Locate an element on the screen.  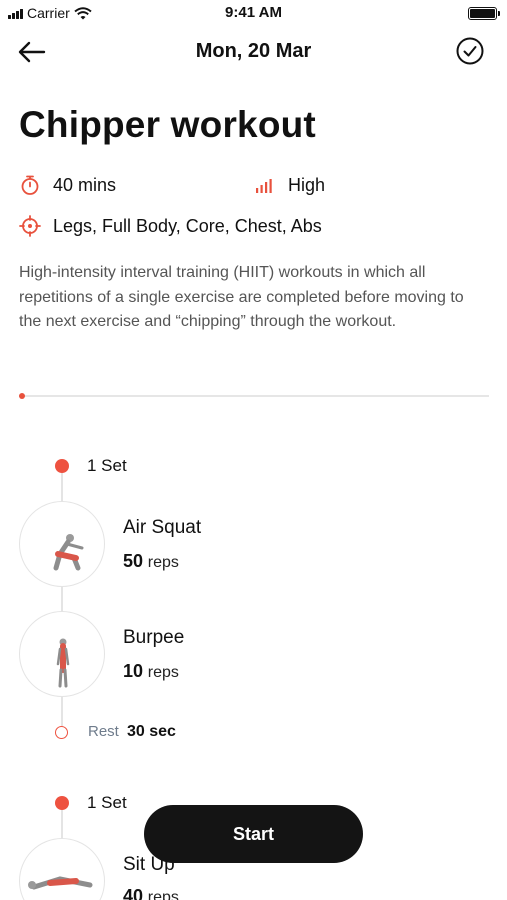
intensity-row: High is located at coordinates (289, 185).